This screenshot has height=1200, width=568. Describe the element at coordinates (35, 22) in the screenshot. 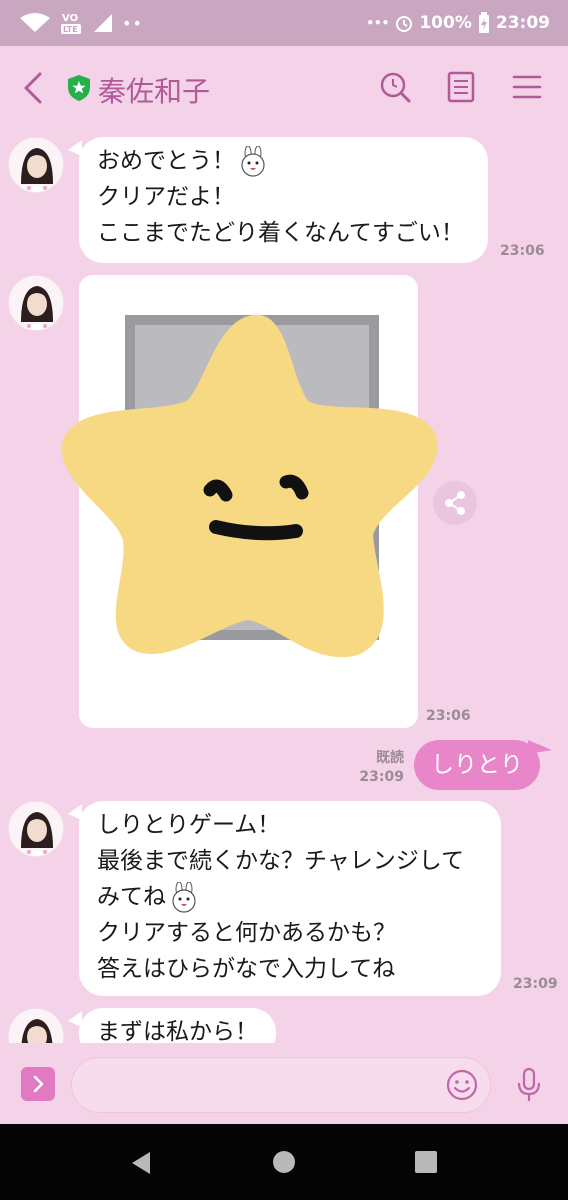

I see `wifi-icon` at that location.